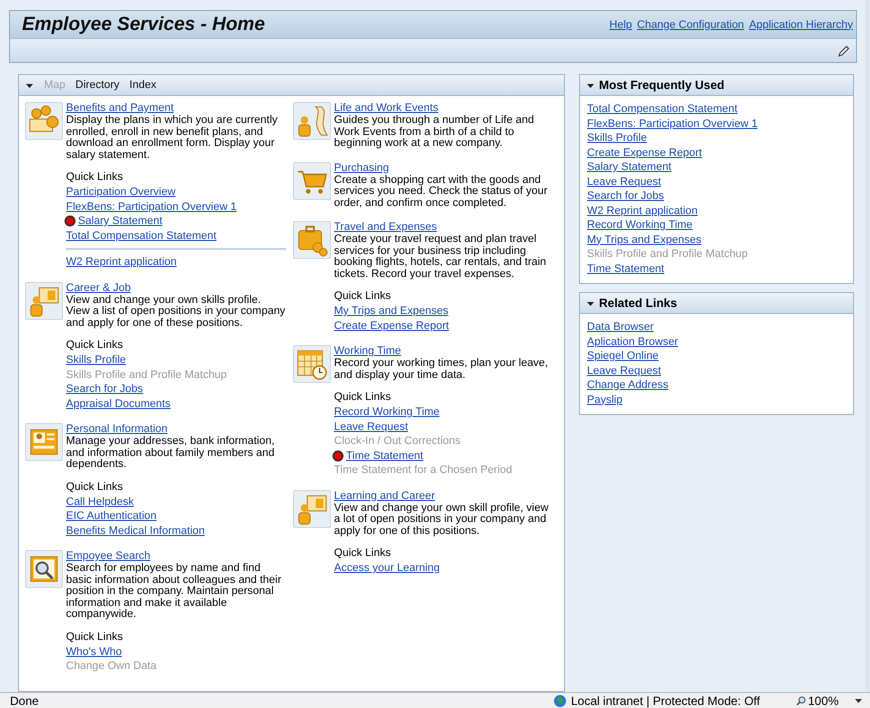 The image size is (870, 708). I want to click on service-title-link: Learning and Career, so click(384, 496).